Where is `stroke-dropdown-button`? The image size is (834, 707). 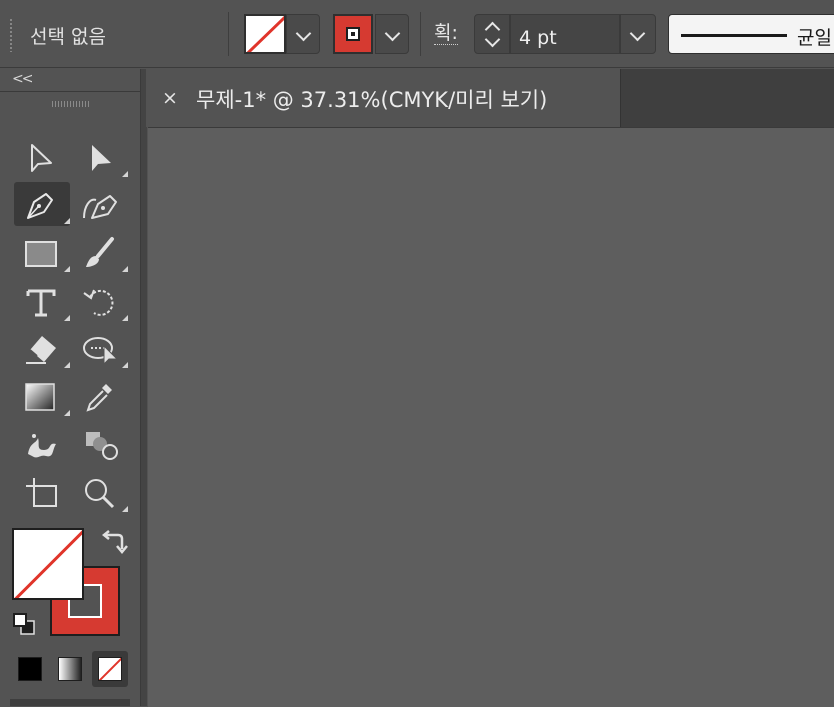 stroke-dropdown-button is located at coordinates (392, 34).